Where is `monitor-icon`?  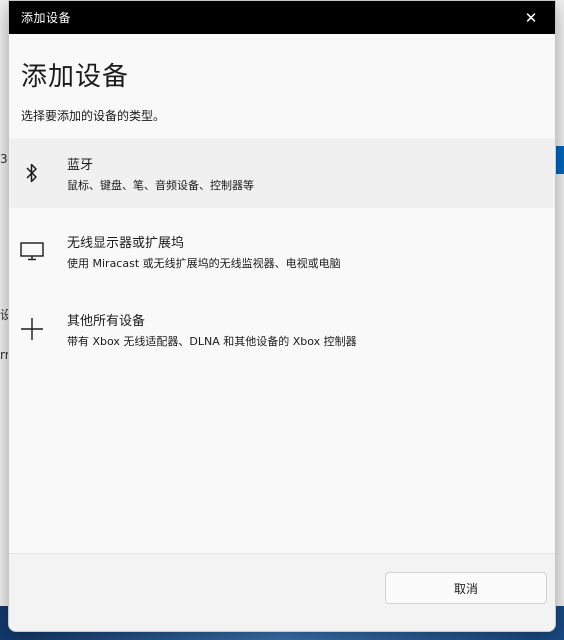
monitor-icon is located at coordinates (32, 251).